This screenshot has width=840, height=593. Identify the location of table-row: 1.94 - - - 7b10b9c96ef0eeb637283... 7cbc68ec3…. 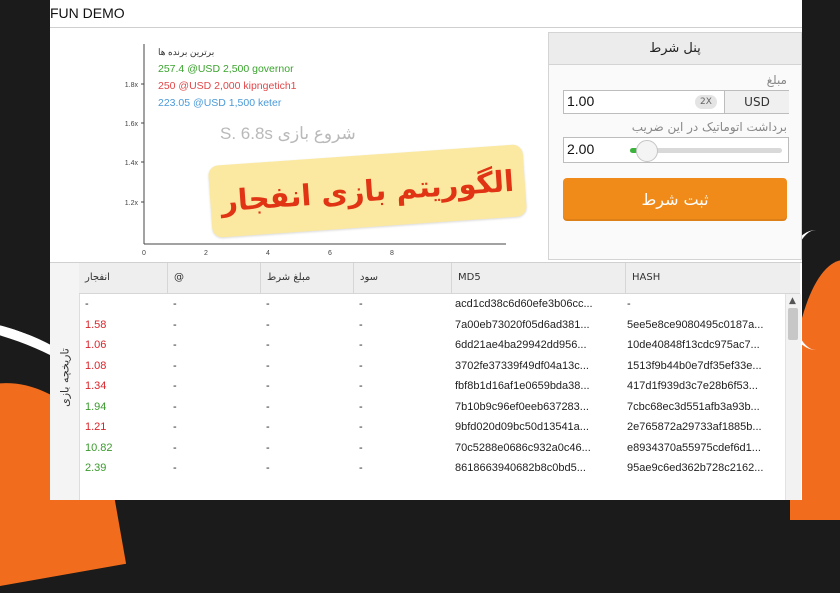
(432, 408).